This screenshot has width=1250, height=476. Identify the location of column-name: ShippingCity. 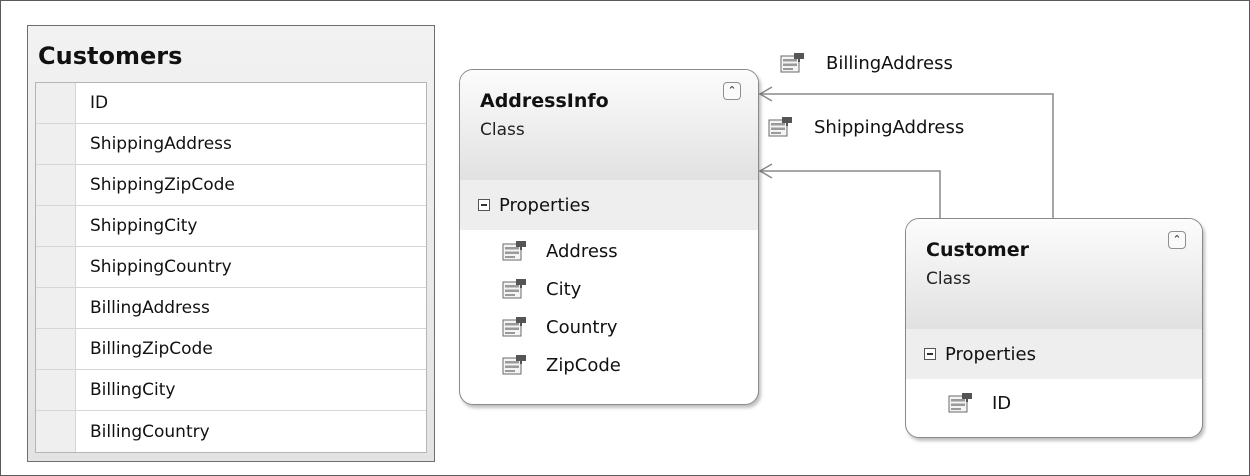
(144, 226).